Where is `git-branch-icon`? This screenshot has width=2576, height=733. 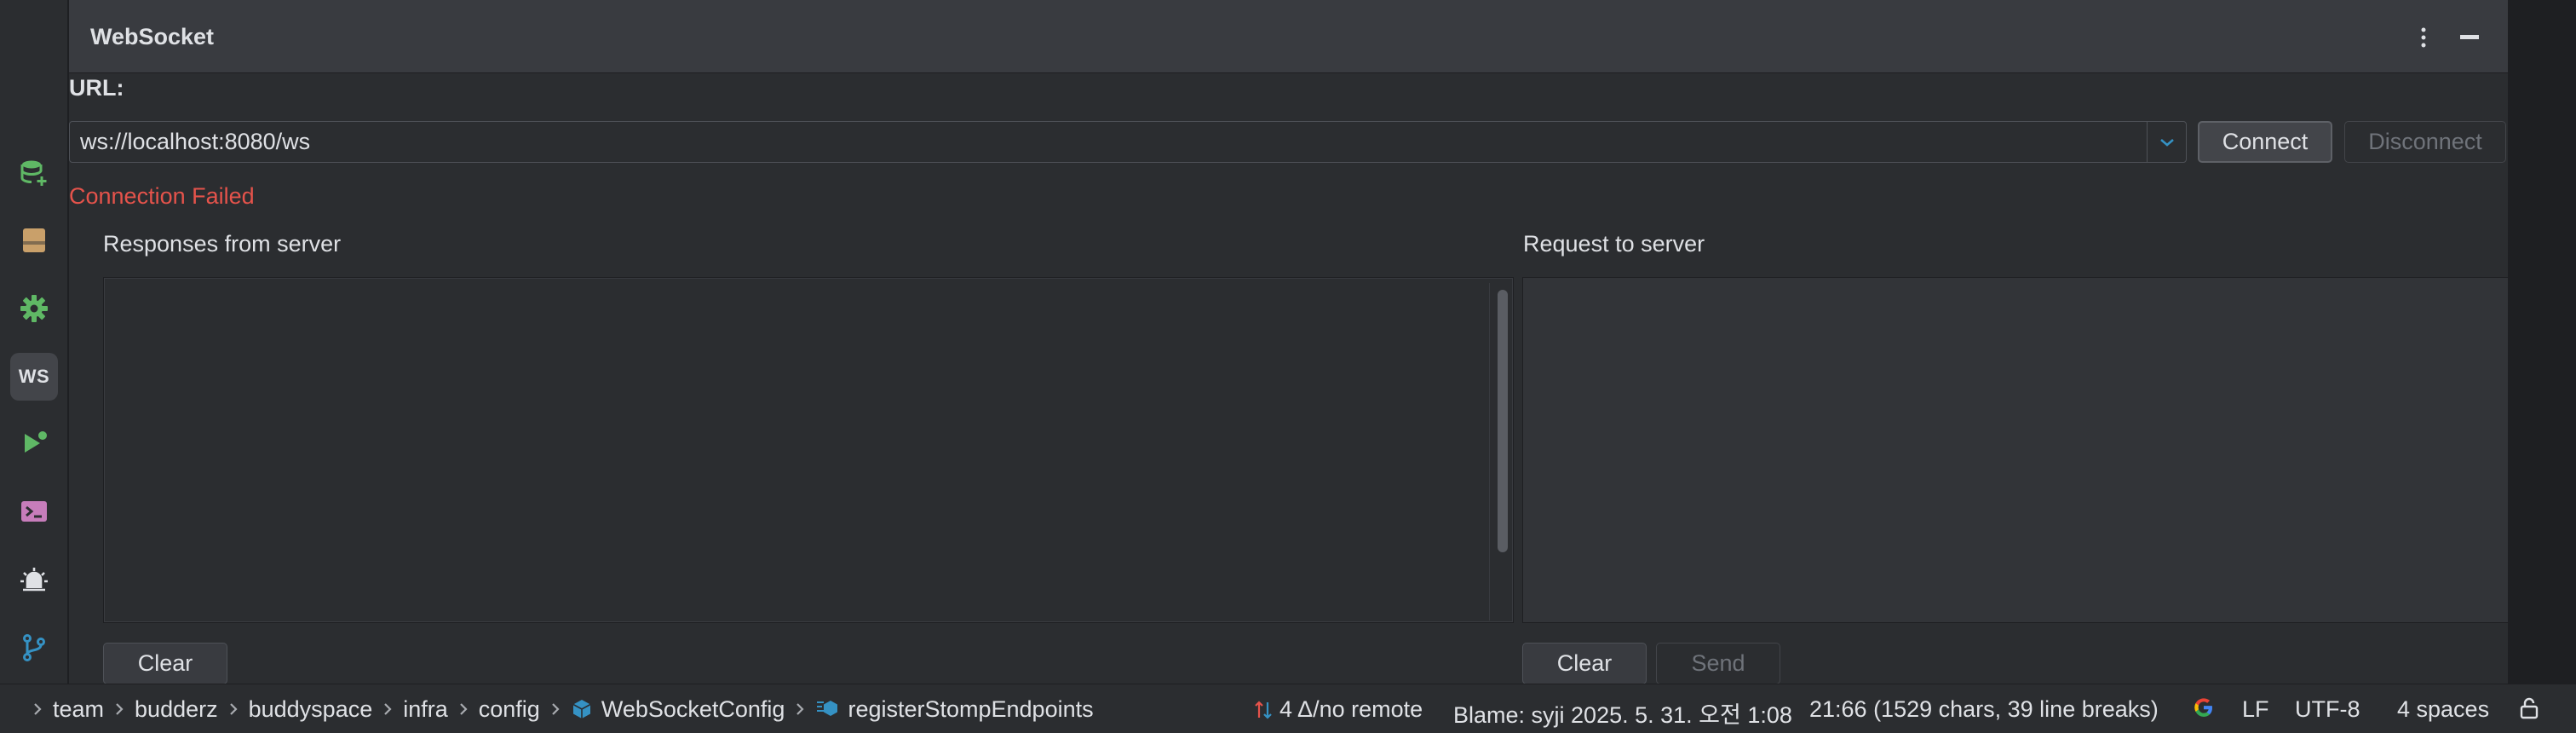 git-branch-icon is located at coordinates (34, 648).